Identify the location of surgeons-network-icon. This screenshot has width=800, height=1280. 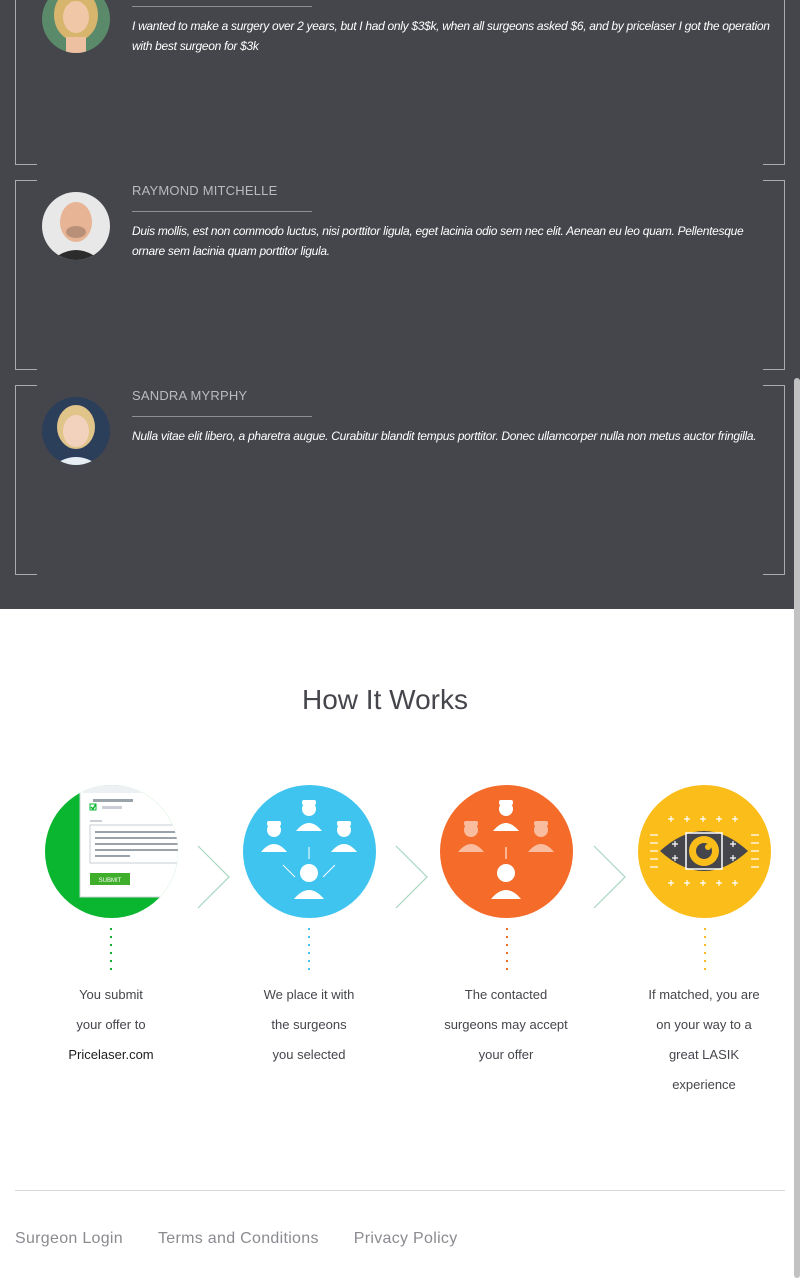
(309, 851).